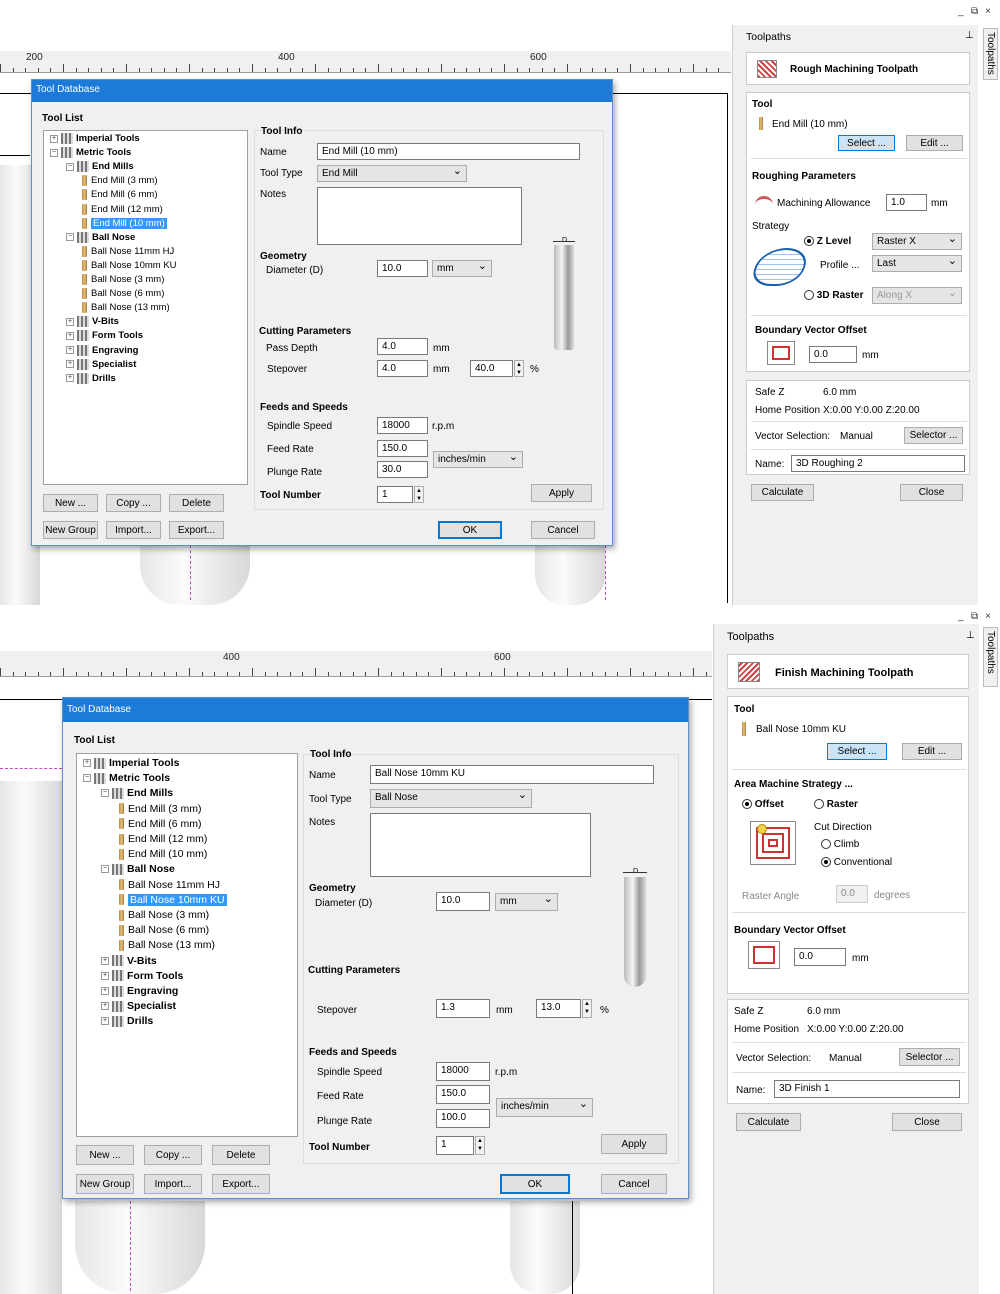  Describe the element at coordinates (392, 173) in the screenshot. I see `tool-type-select: End Mill` at that location.